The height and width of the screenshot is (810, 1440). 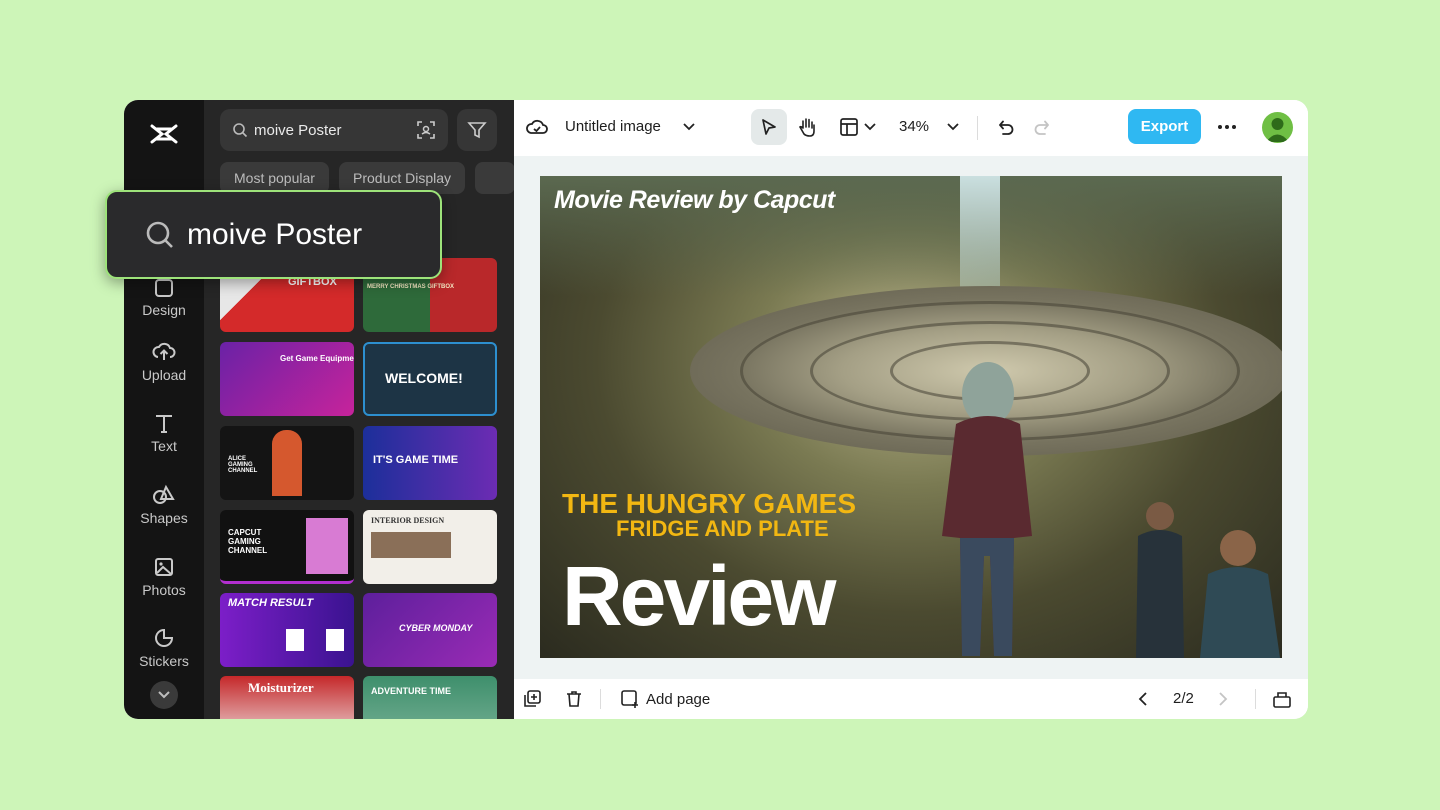 What do you see at coordinates (298, 130) in the screenshot?
I see `search-value: moive Poster` at bounding box center [298, 130].